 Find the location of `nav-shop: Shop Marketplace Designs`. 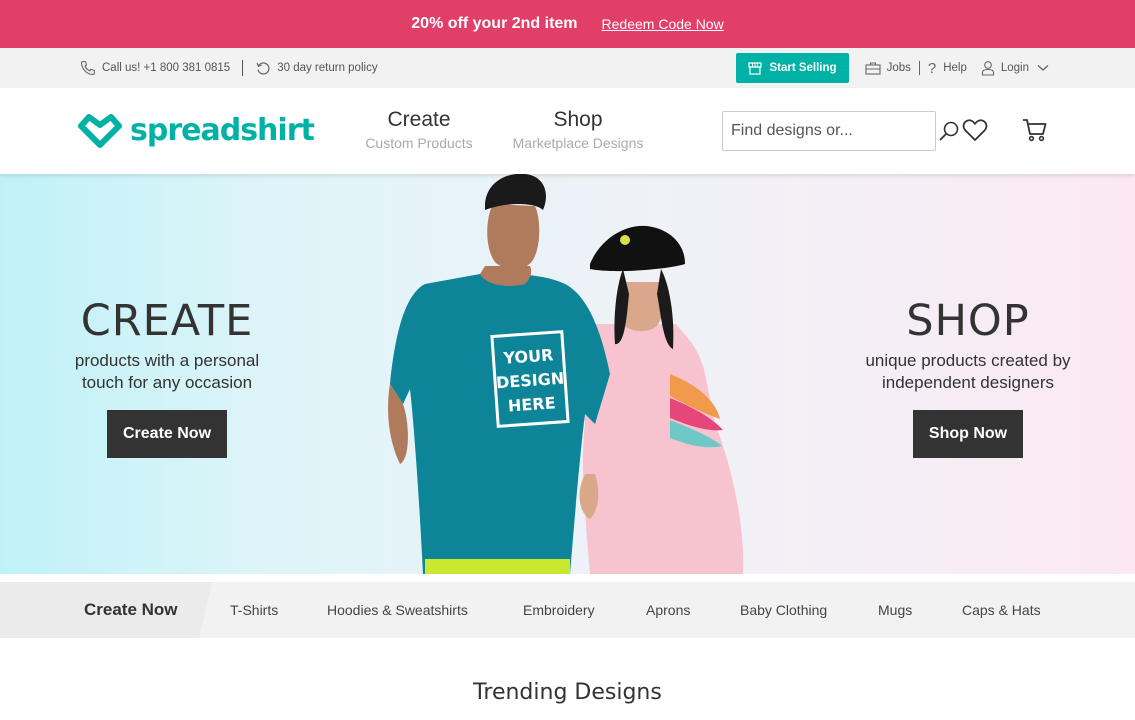

nav-shop: Shop Marketplace Designs is located at coordinates (578, 129).